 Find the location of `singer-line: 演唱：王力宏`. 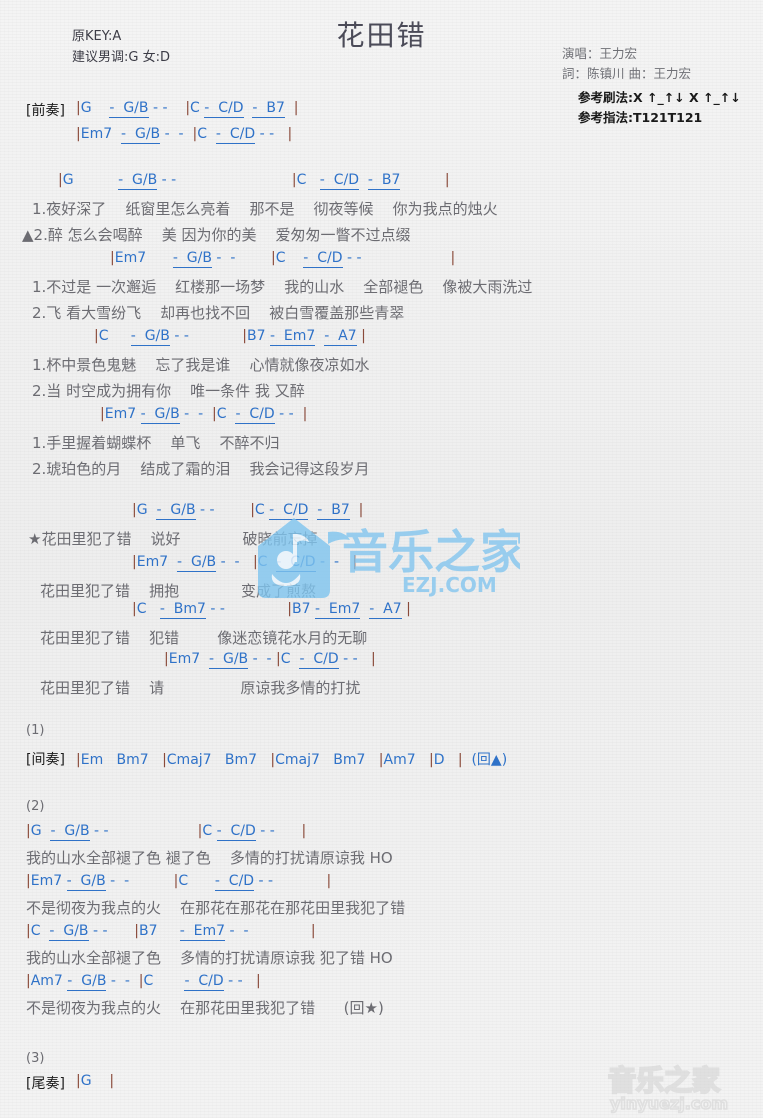

singer-line: 演唱：王力宏 is located at coordinates (600, 53).